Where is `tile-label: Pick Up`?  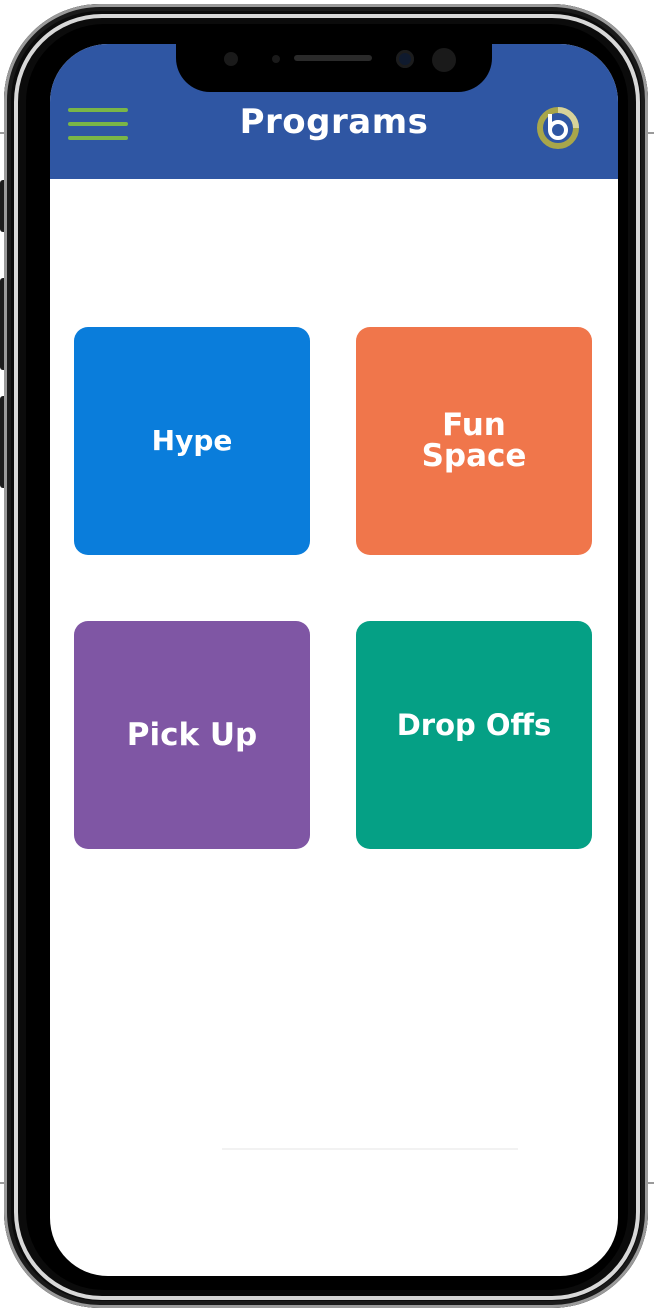
tile-label: Pick Up is located at coordinates (192, 734).